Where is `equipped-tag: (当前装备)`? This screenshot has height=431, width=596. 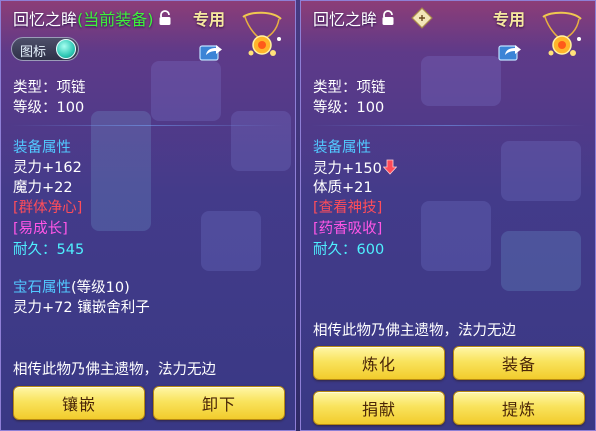
equipped-tag: (当前装备) is located at coordinates (115, 19).